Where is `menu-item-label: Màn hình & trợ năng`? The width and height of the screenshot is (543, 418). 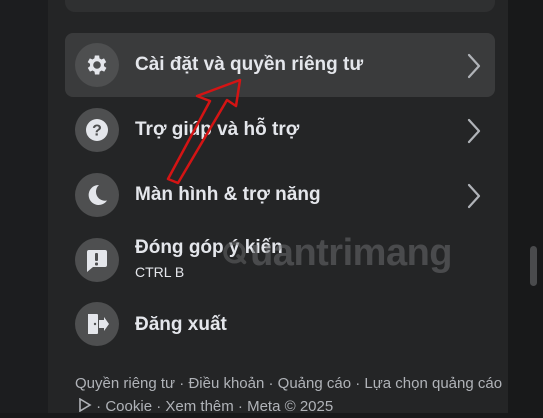 menu-item-label: Màn hình & trợ năng is located at coordinates (228, 194).